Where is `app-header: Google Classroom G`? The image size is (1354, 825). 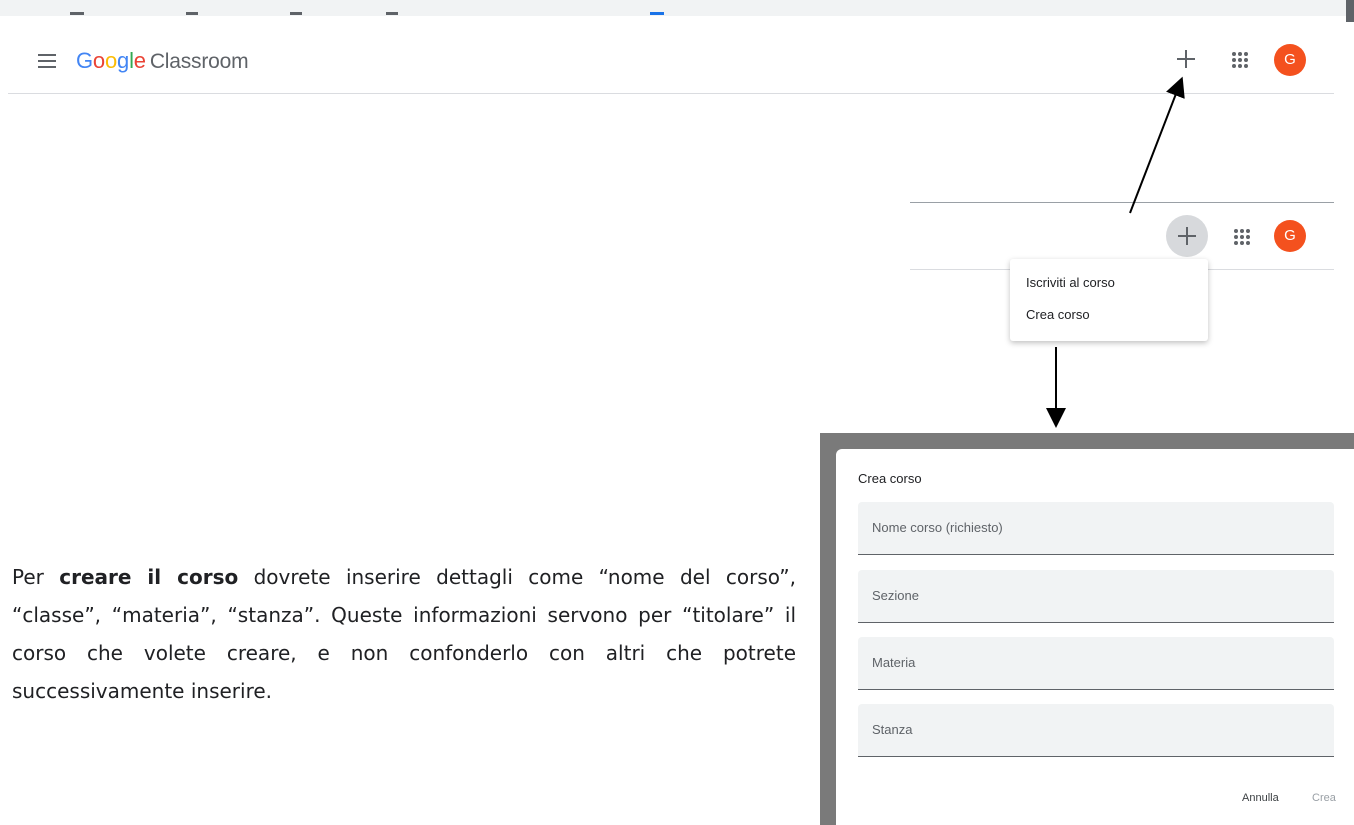 app-header: Google Classroom G is located at coordinates (671, 58).